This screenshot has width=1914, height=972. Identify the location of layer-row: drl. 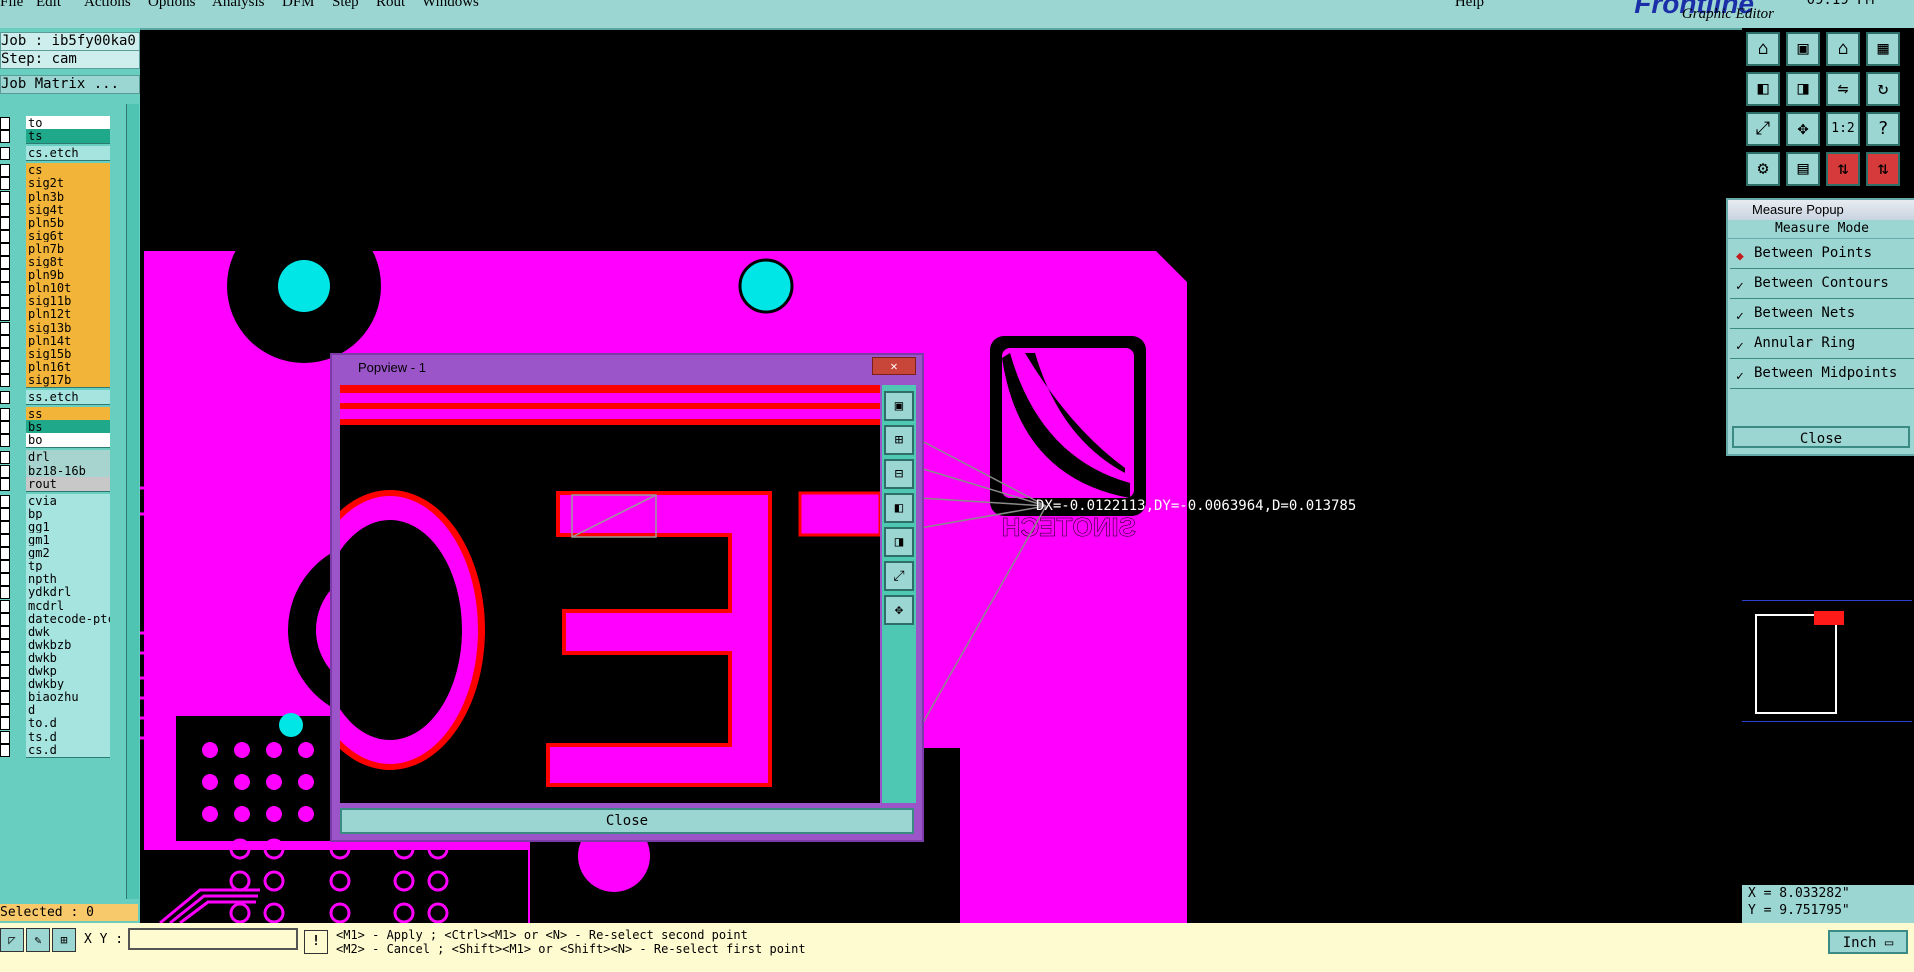
(66, 458).